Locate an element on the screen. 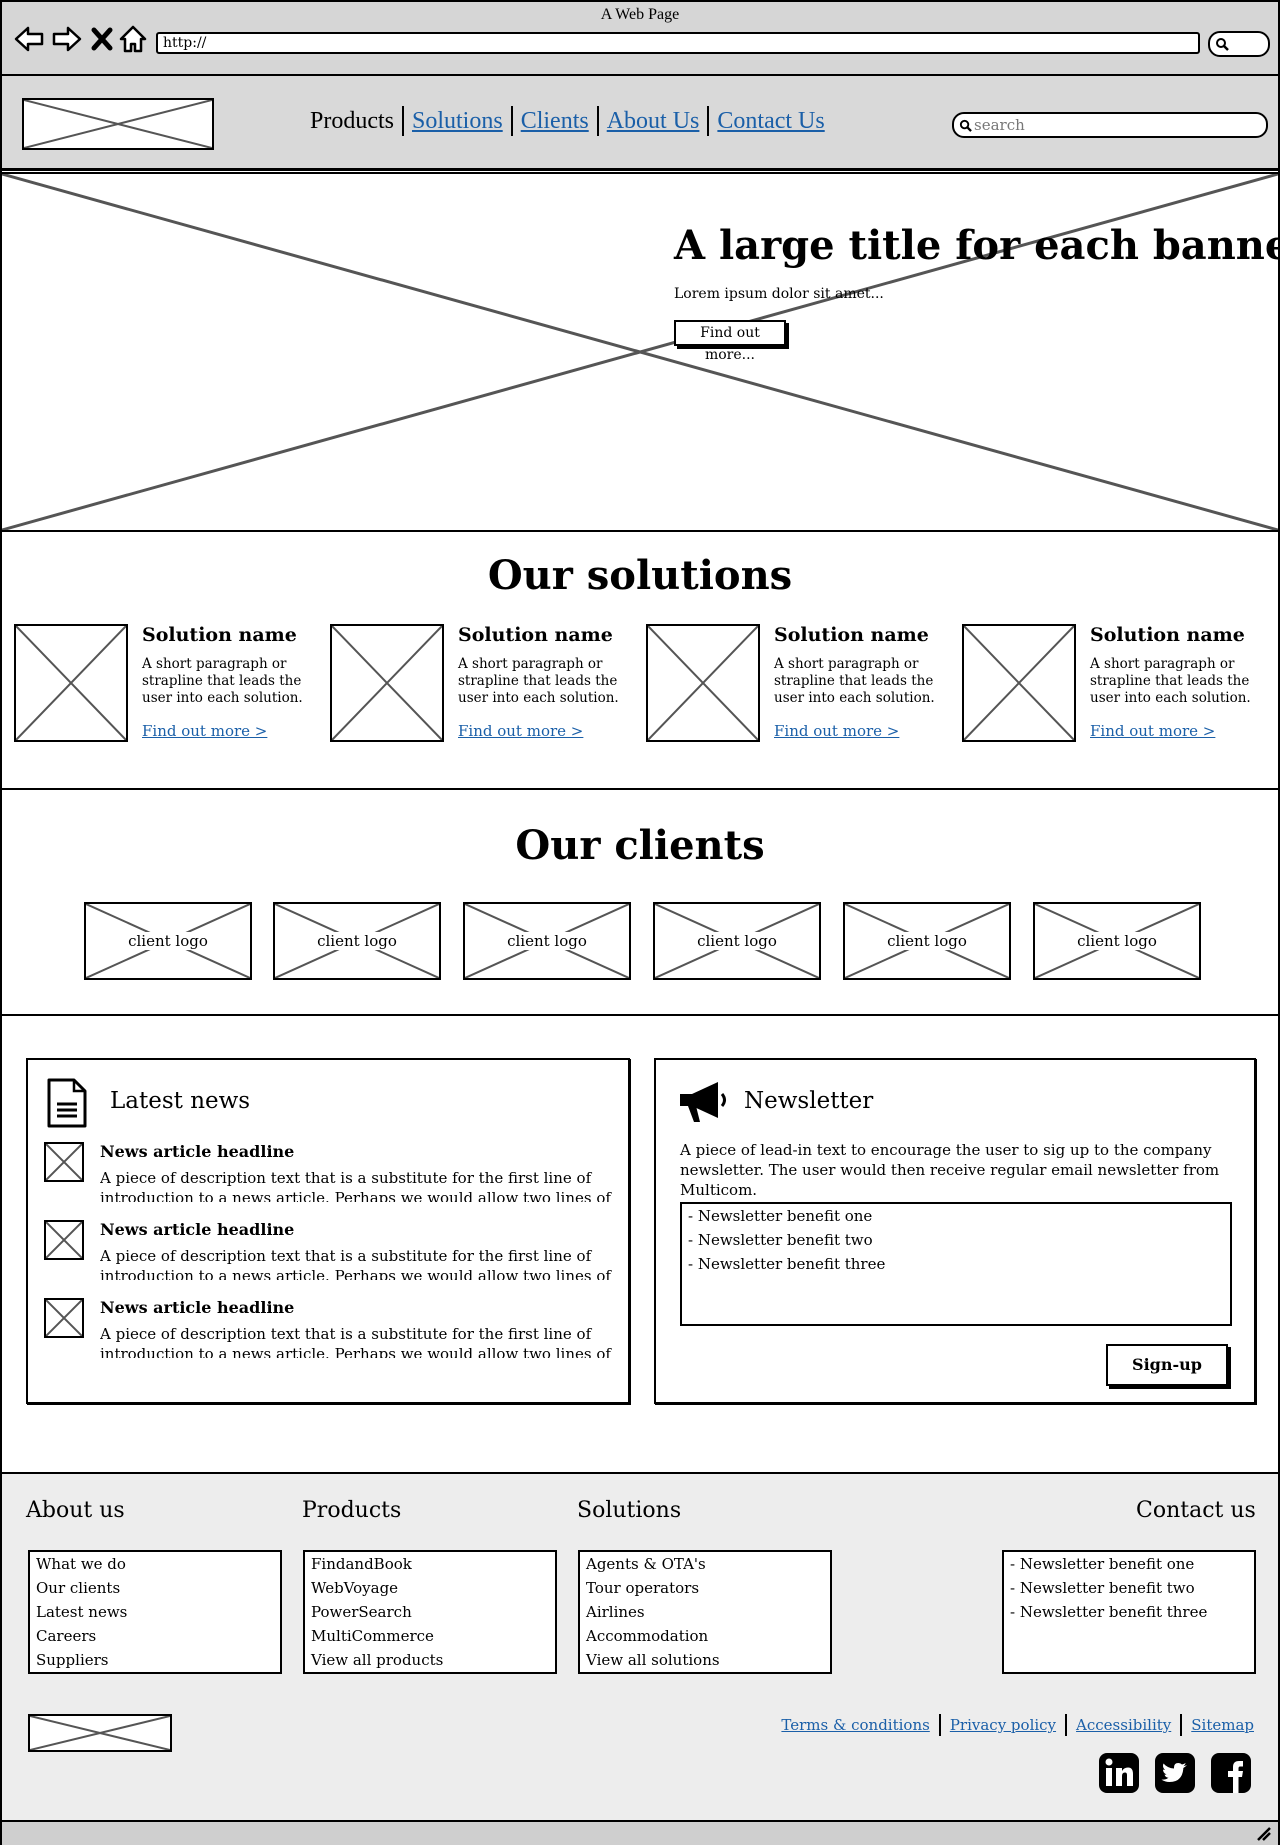 The width and height of the screenshot is (1280, 1845). solutions-heading: Our solutions is located at coordinates (640, 575).